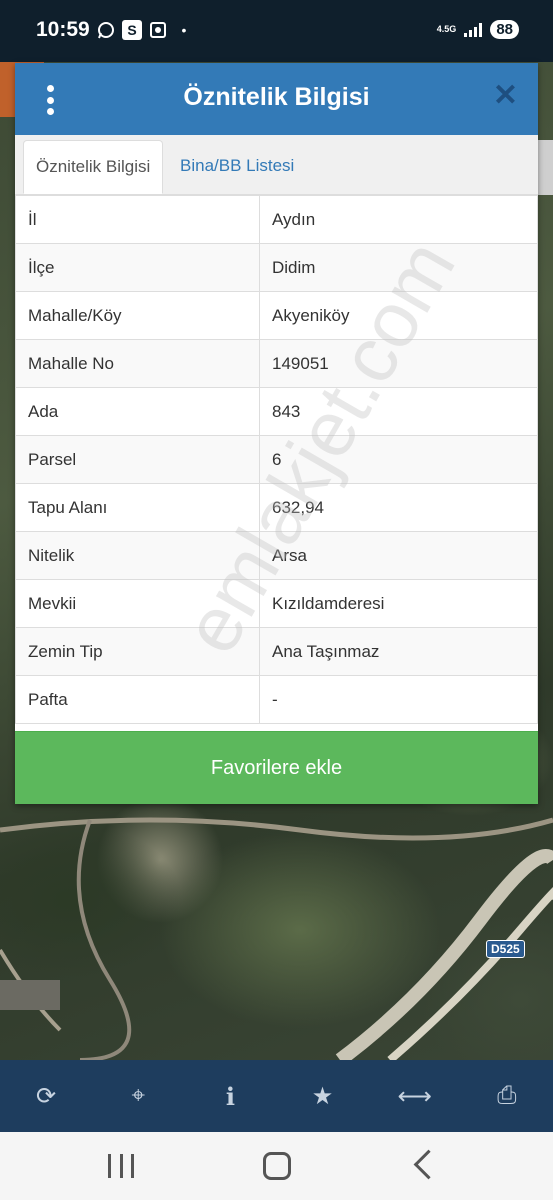 Image resolution: width=553 pixels, height=1200 pixels. Describe the element at coordinates (398, 267) in the screenshot. I see `attribute-value: Didim` at that location.